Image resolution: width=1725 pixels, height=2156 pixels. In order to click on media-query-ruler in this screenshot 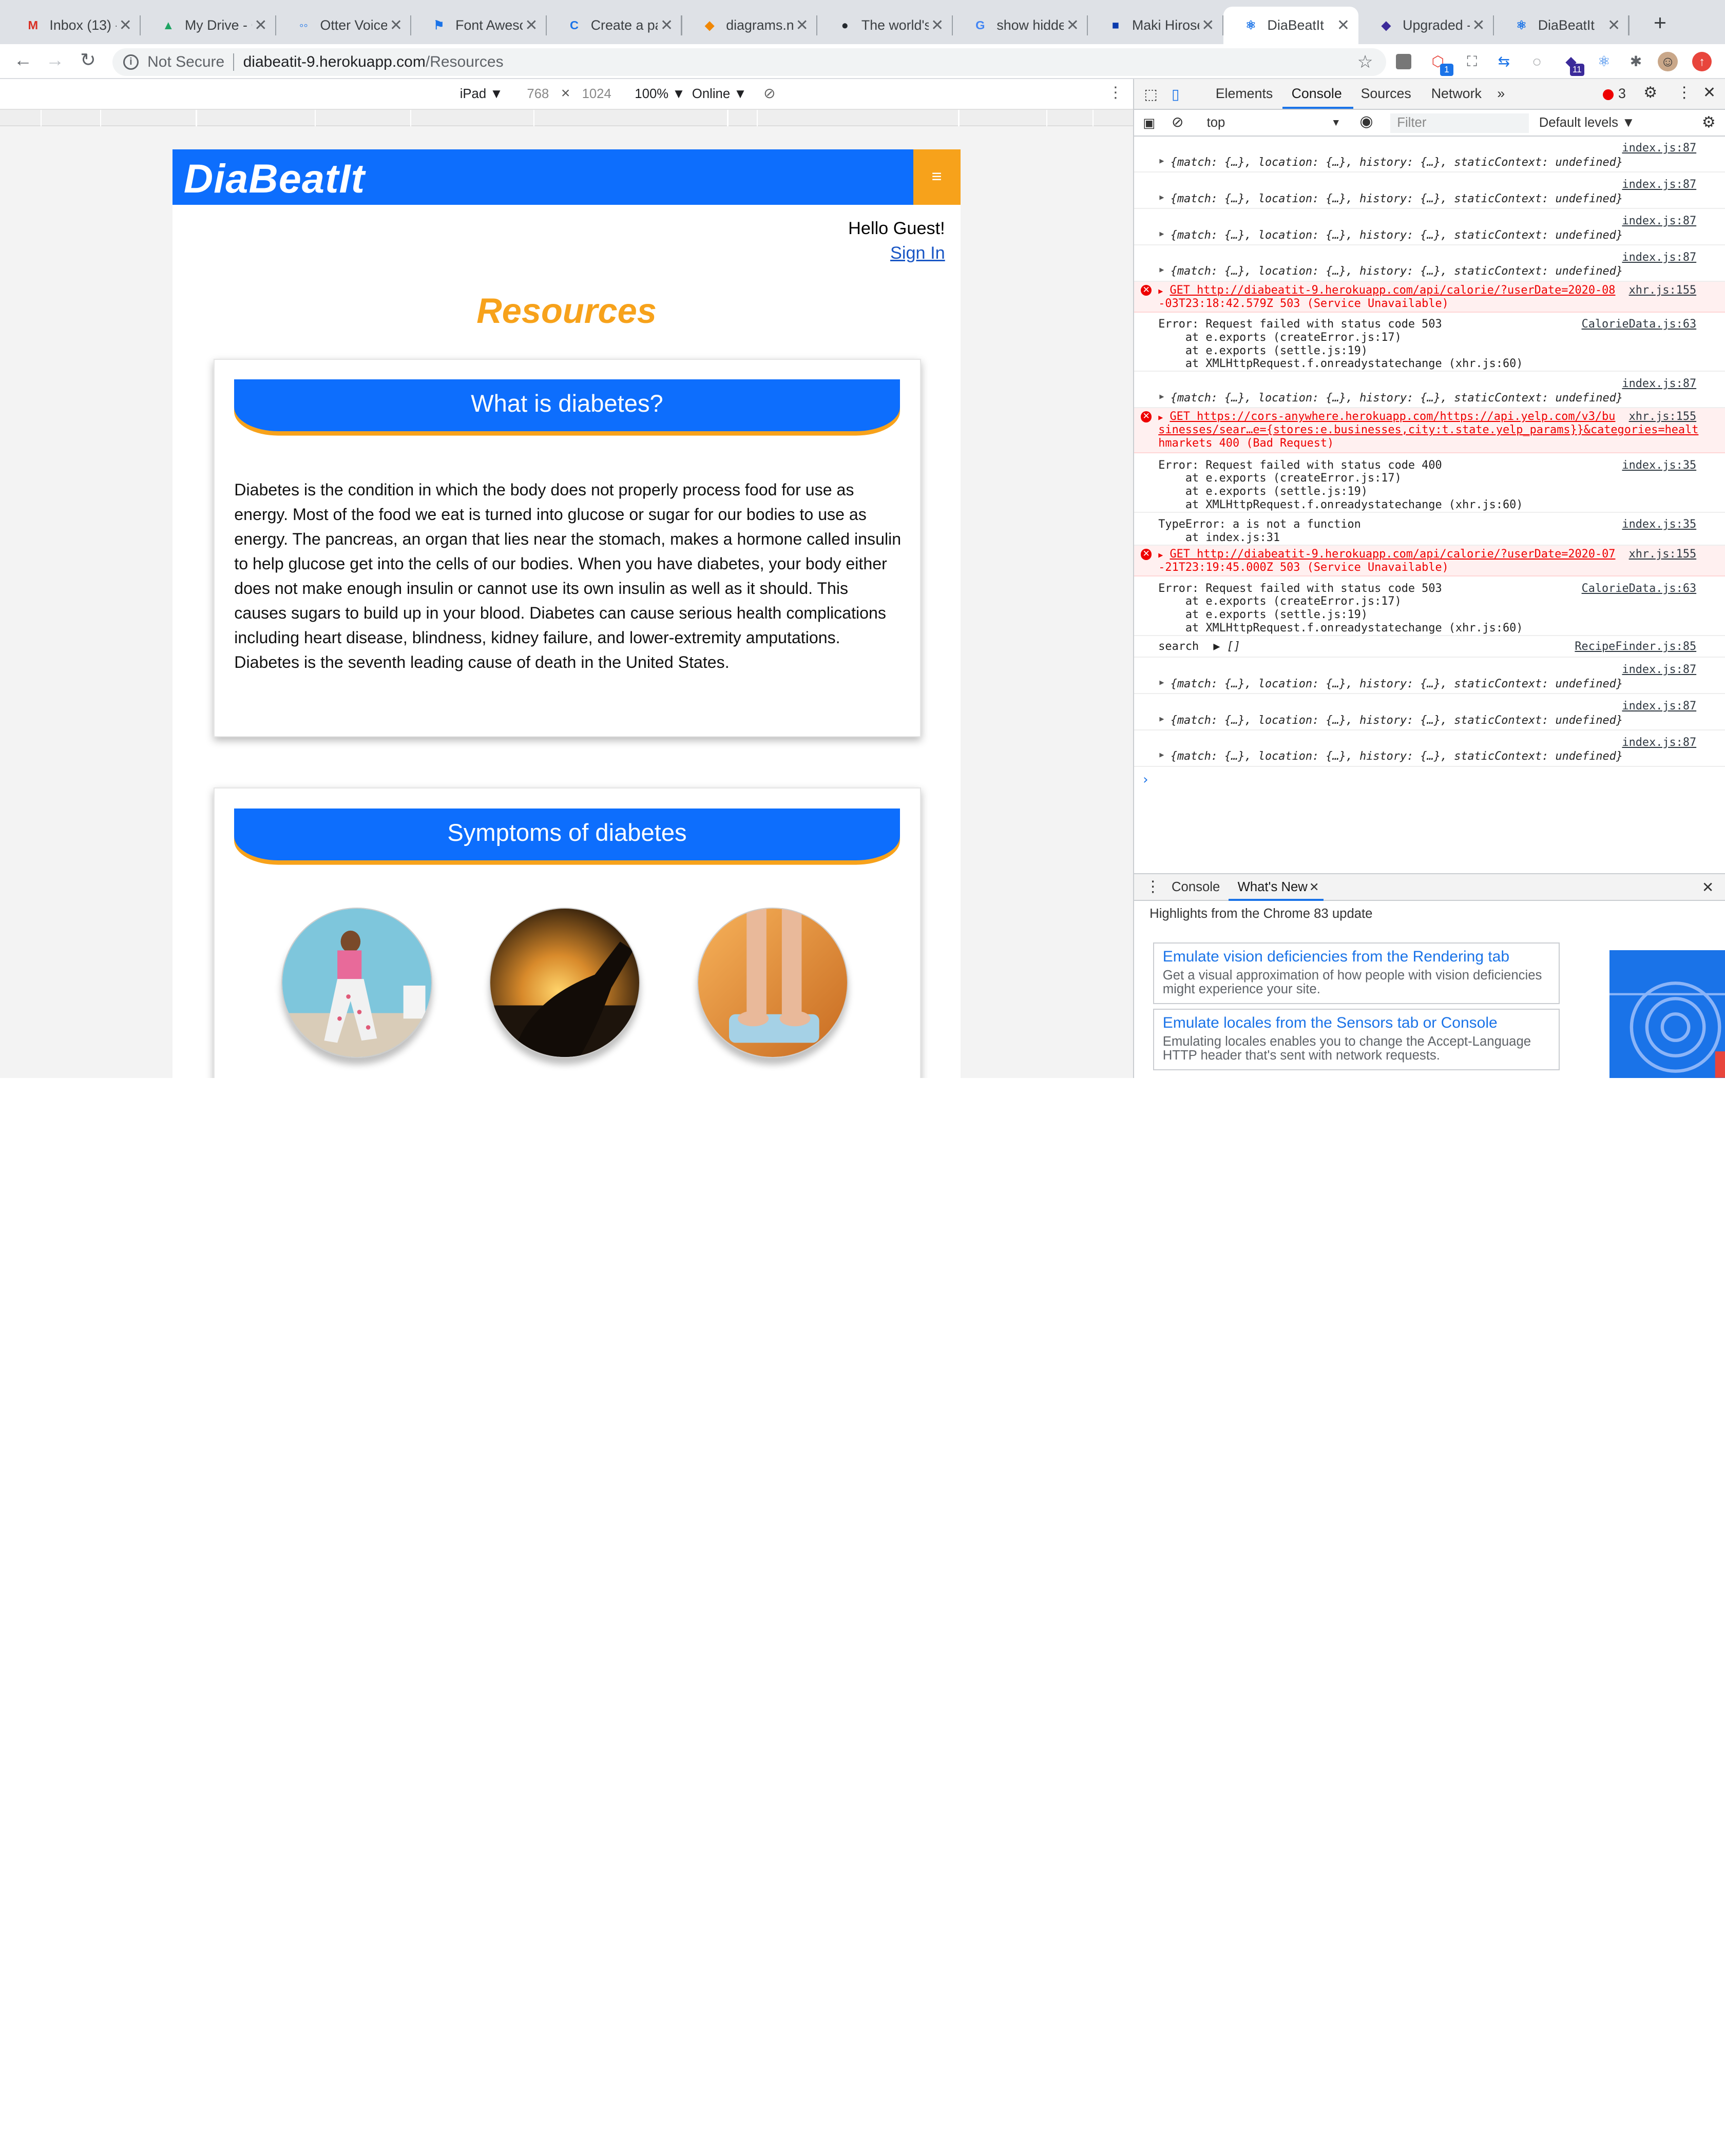, I will do `click(567, 118)`.